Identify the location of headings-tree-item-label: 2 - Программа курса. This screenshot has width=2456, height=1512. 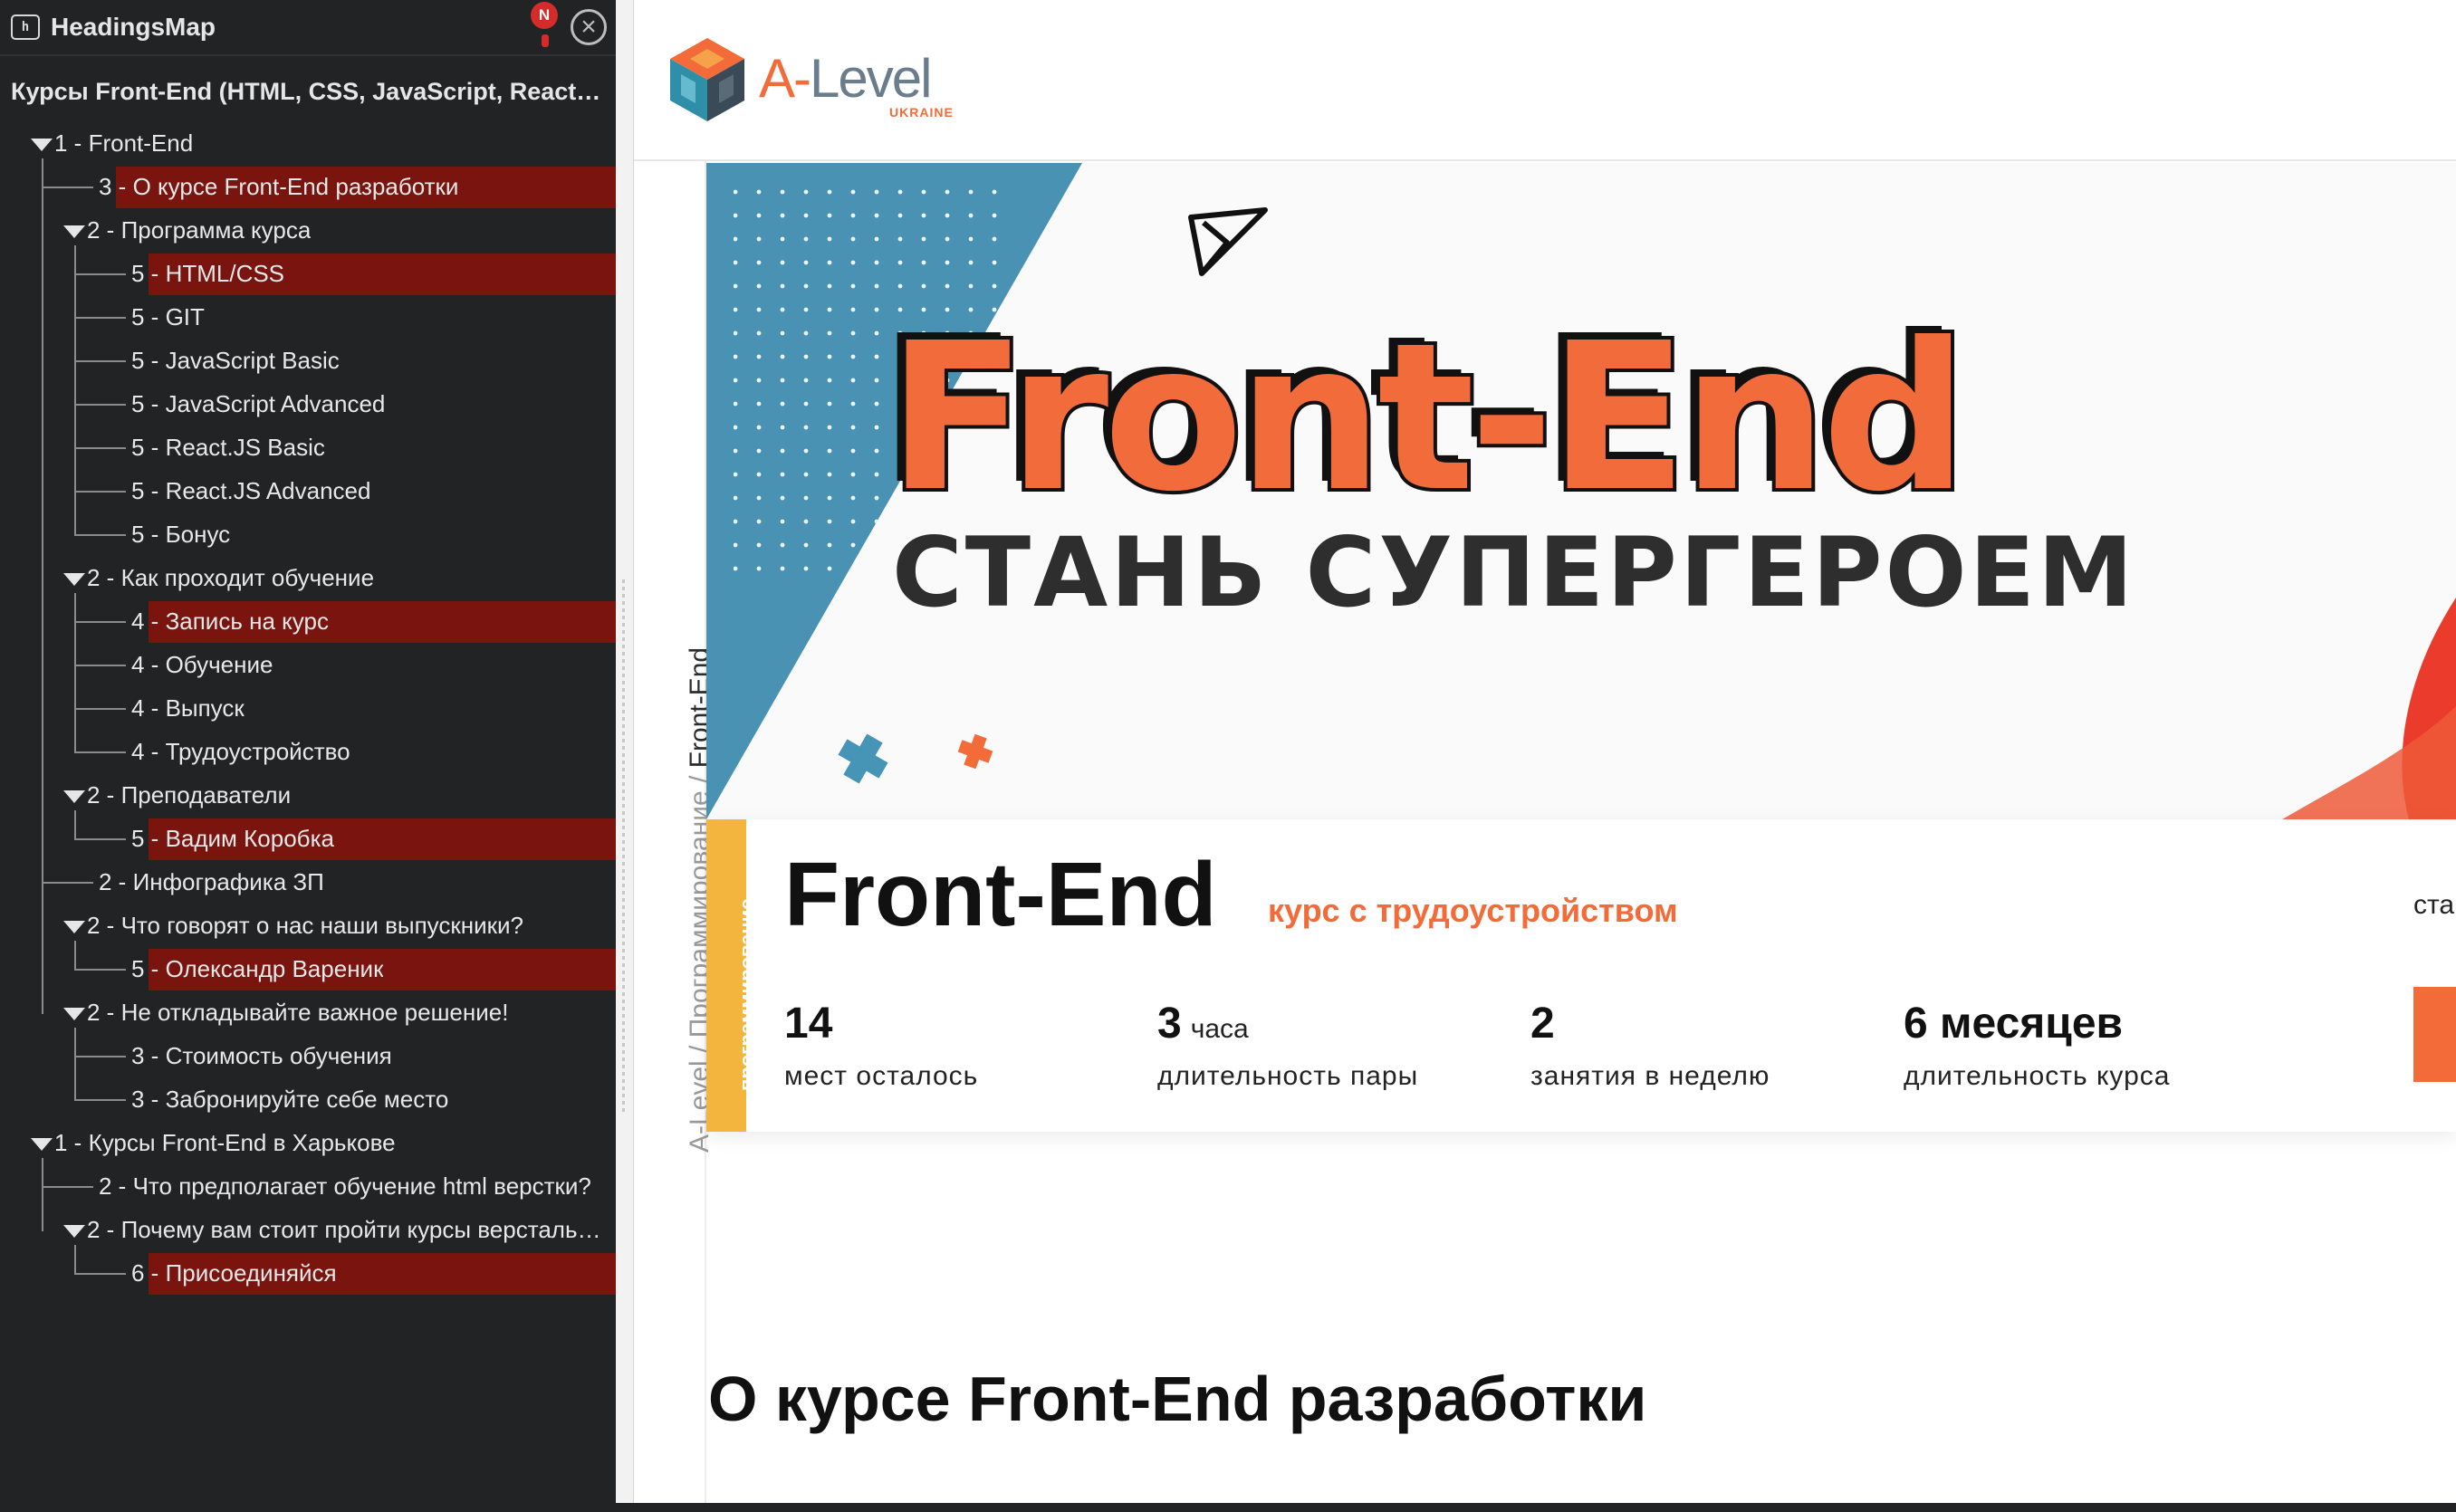
(199, 230).